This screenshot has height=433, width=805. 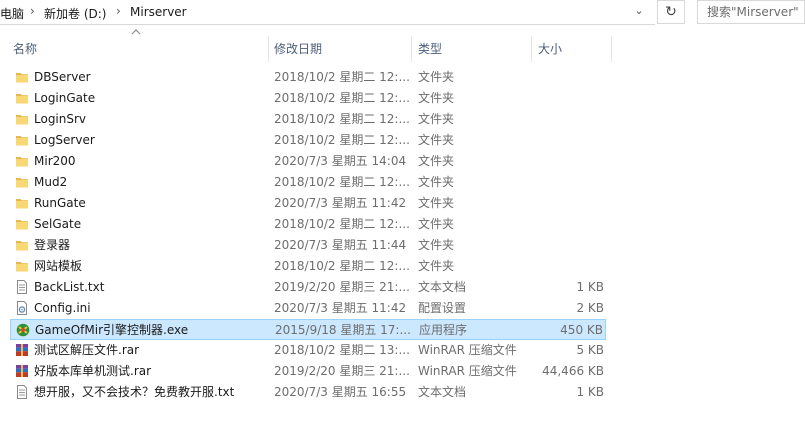 I want to click on file-type: 配置设置, so click(x=442, y=308).